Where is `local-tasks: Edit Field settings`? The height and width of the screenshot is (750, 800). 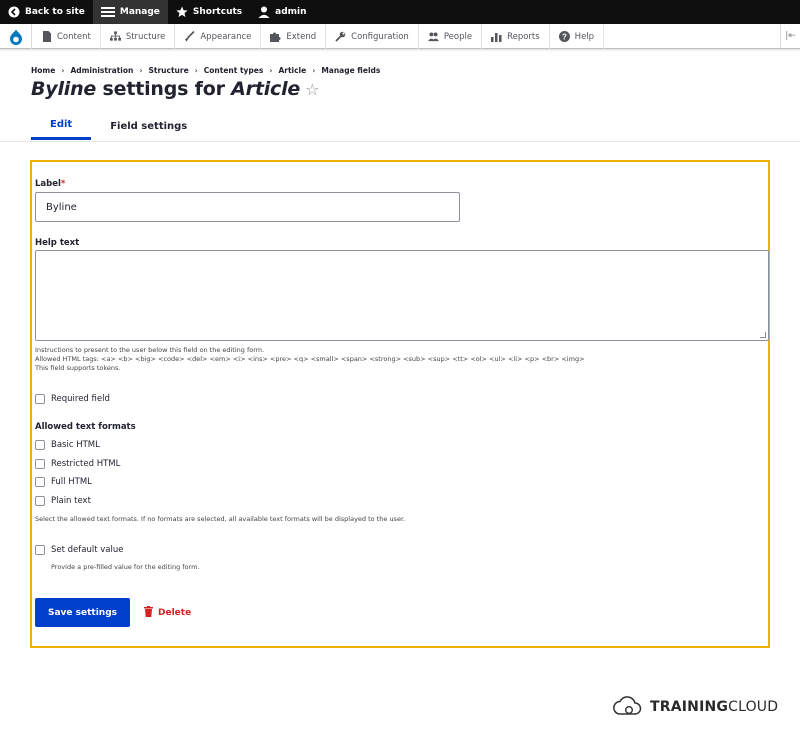 local-tasks: Edit Field settings is located at coordinates (118, 127).